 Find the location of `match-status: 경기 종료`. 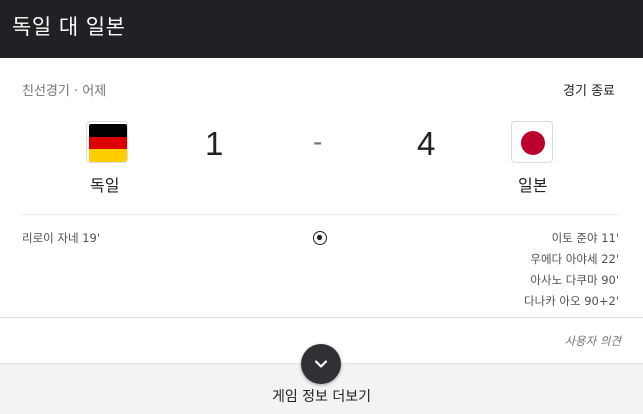

match-status: 경기 종료 is located at coordinates (589, 91).